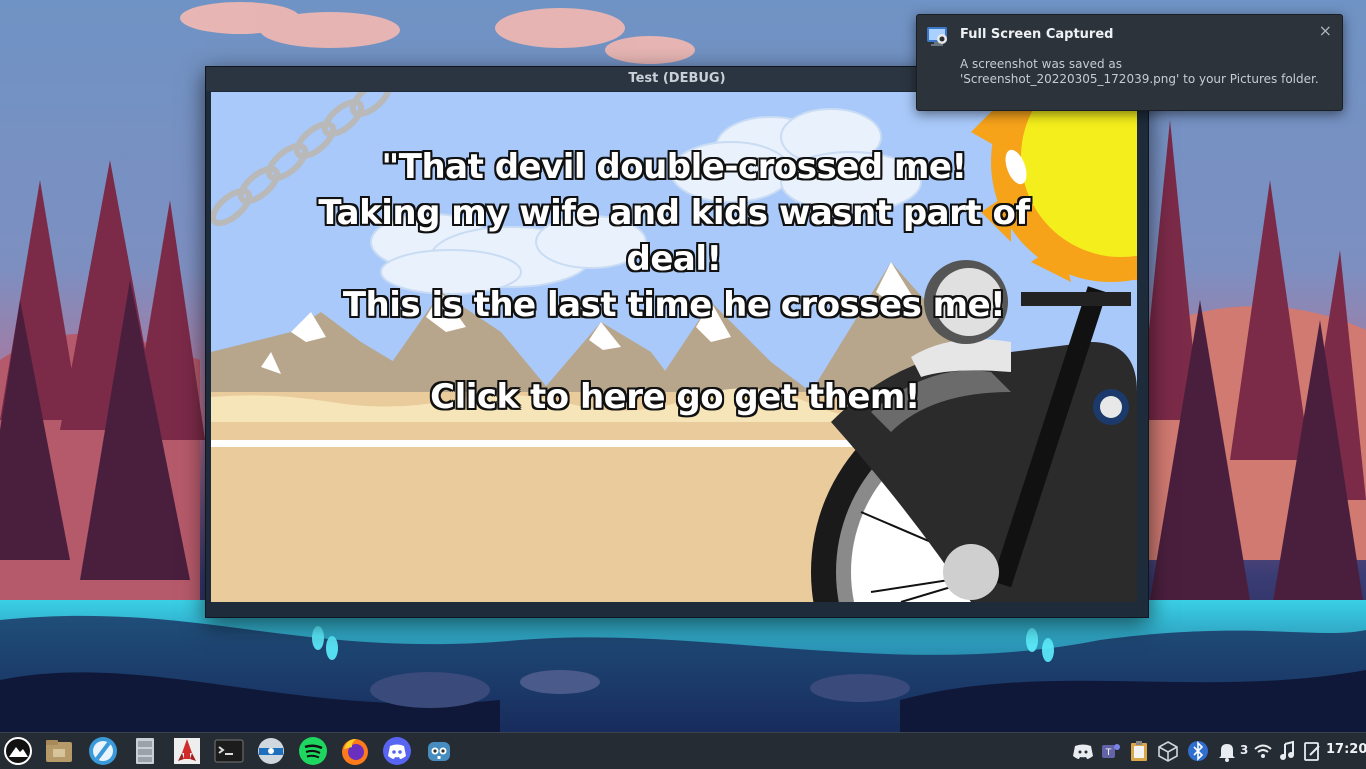  I want to click on discord-icon, so click(397, 751).